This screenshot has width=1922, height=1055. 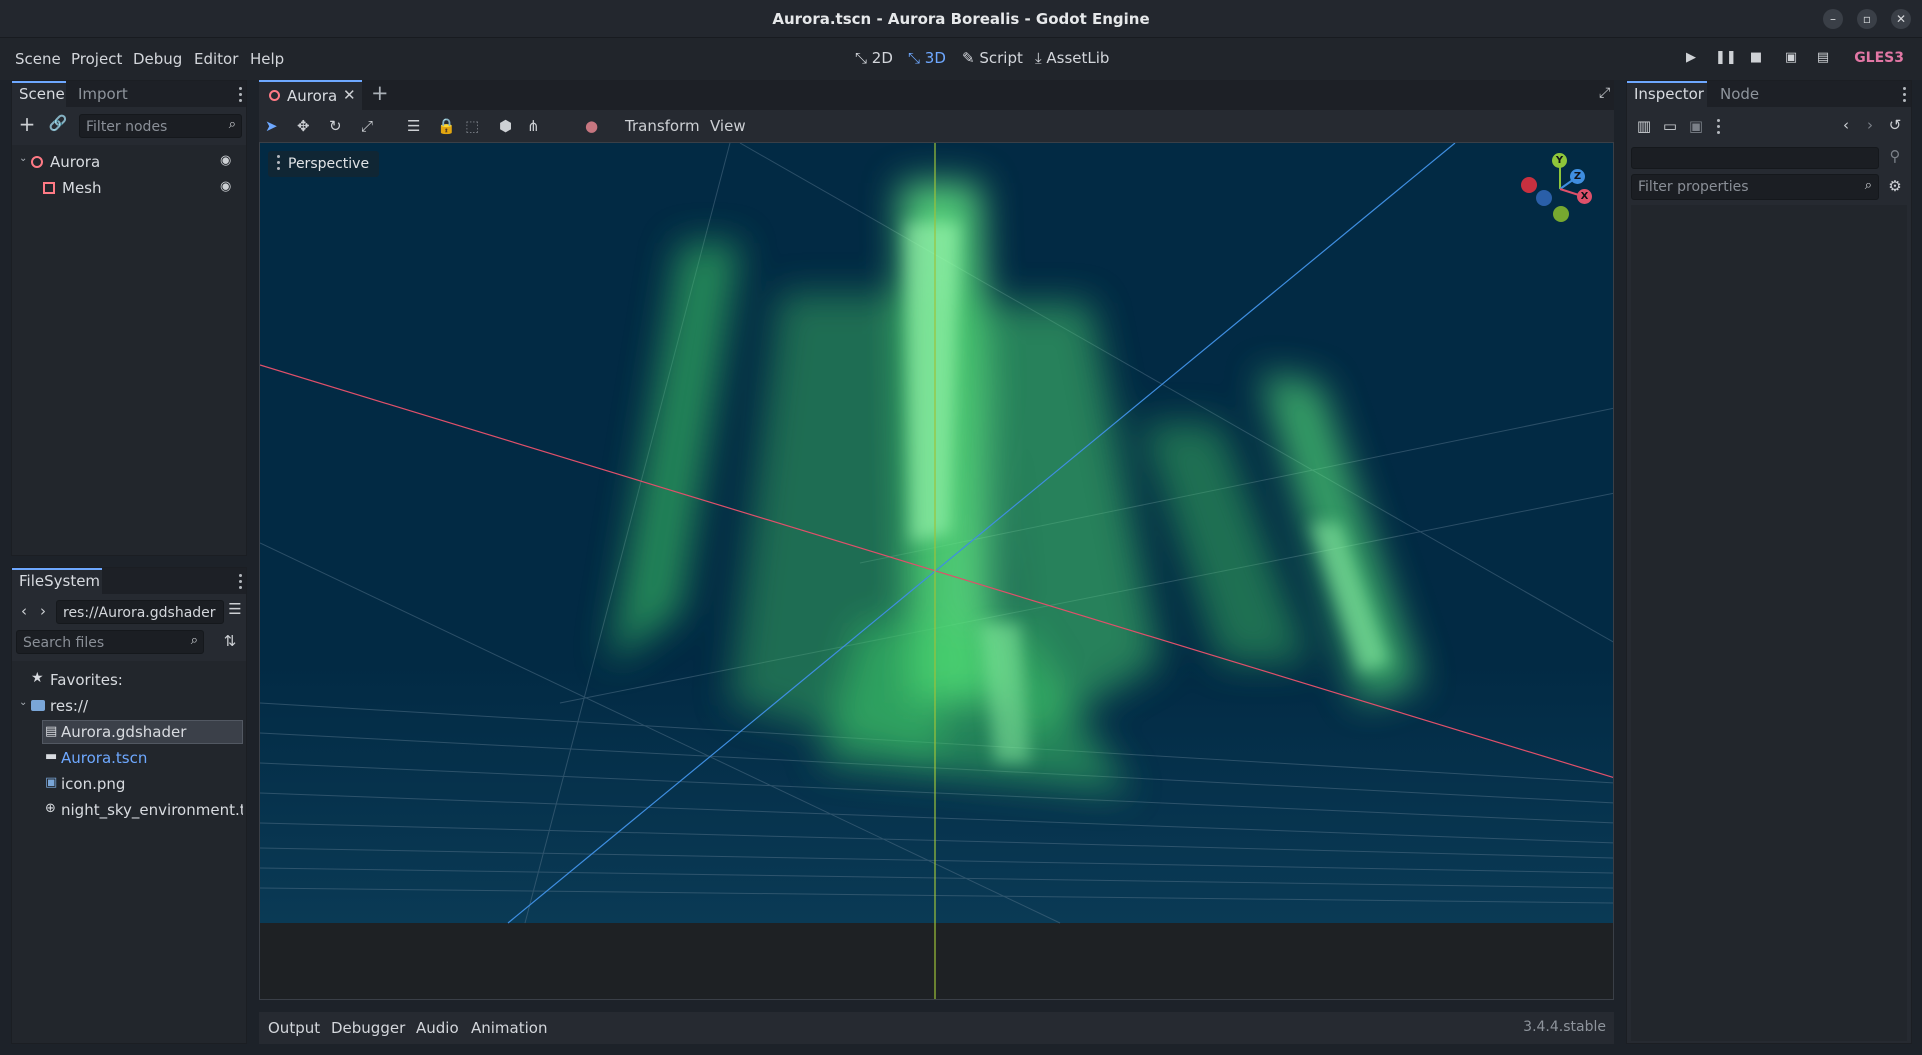 What do you see at coordinates (533, 126) in the screenshot?
I see `snap-icon: ⋔` at bounding box center [533, 126].